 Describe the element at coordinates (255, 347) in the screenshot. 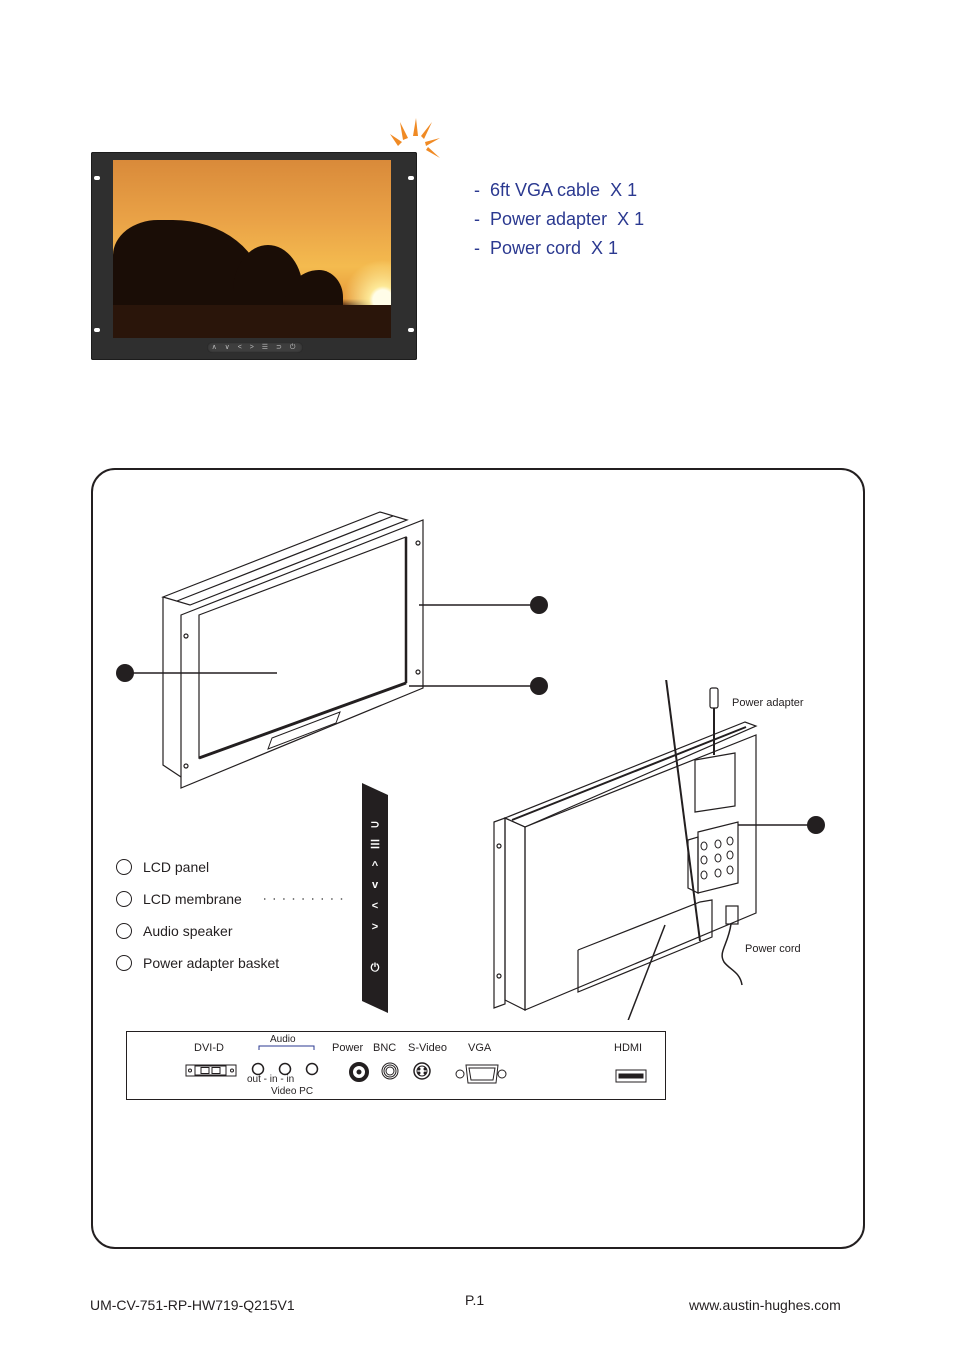

I see `front-control-buttons: ∧ ∨ < > ☰ ⊃ ⏻` at that location.